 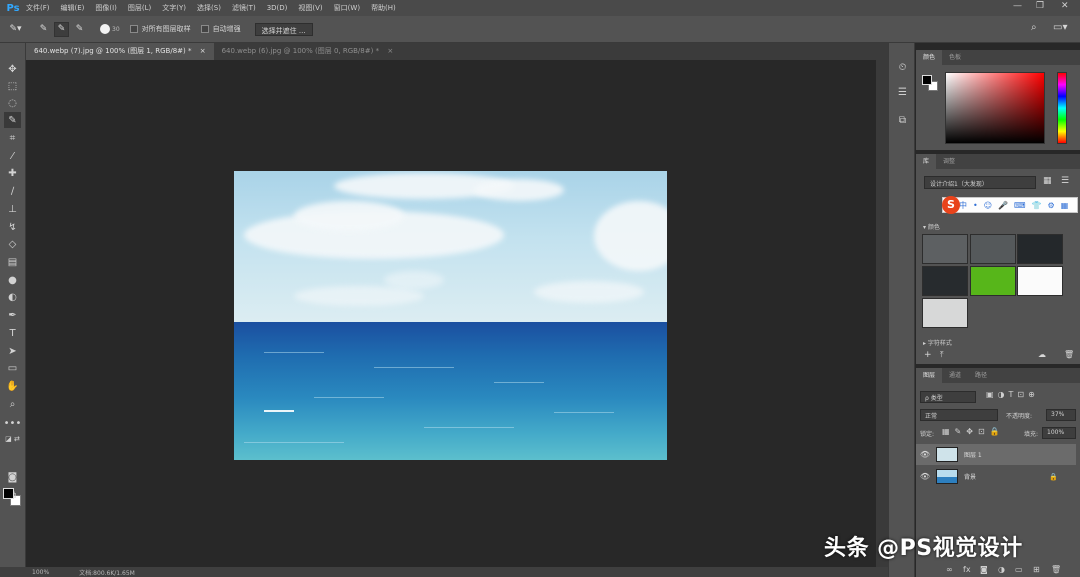 What do you see at coordinates (38, 8) in the screenshot?
I see `menu-file: 文件(F)` at bounding box center [38, 8].